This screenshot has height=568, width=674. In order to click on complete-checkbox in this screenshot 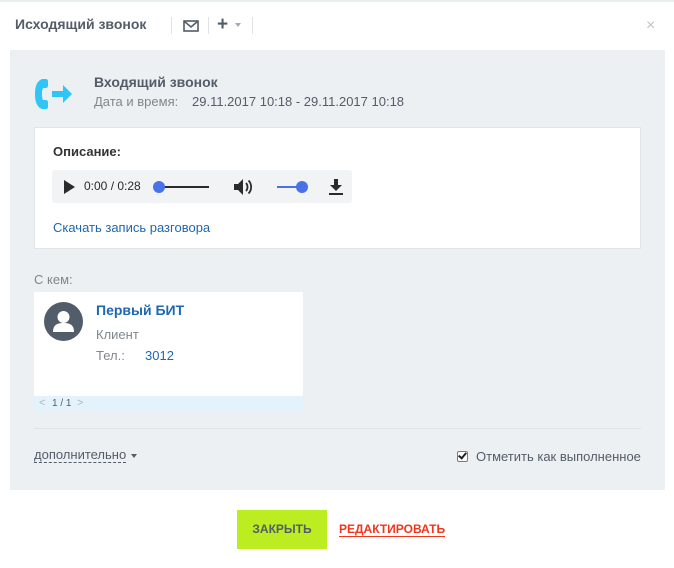, I will do `click(462, 456)`.